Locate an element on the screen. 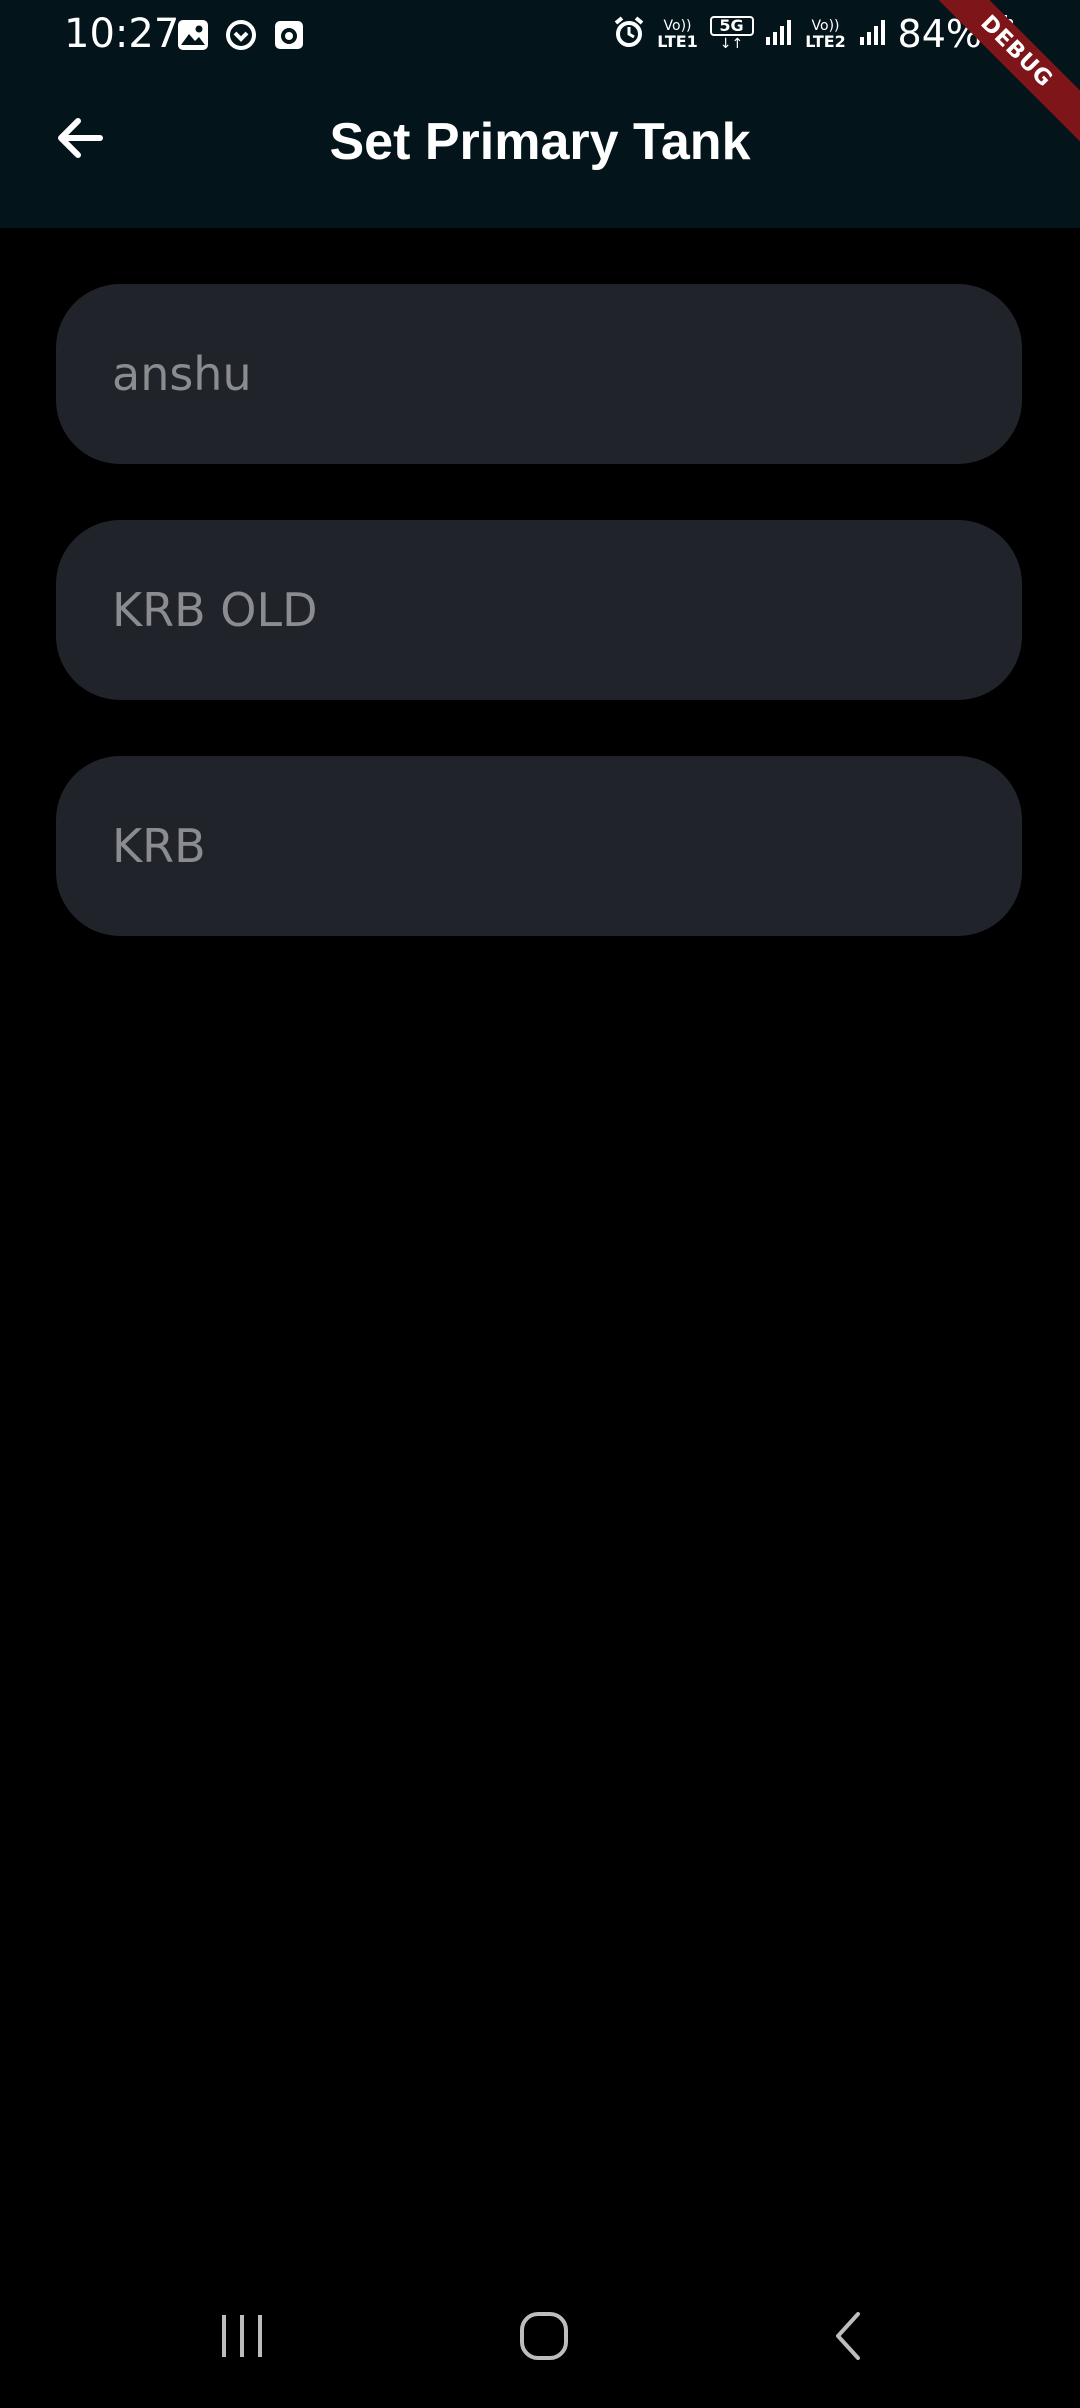 This screenshot has width=1080, height=2408. status-right: Vo)) LTE1 5G ↓↑ Vo)) LTE2 84% is located at coordinates (813, 34).